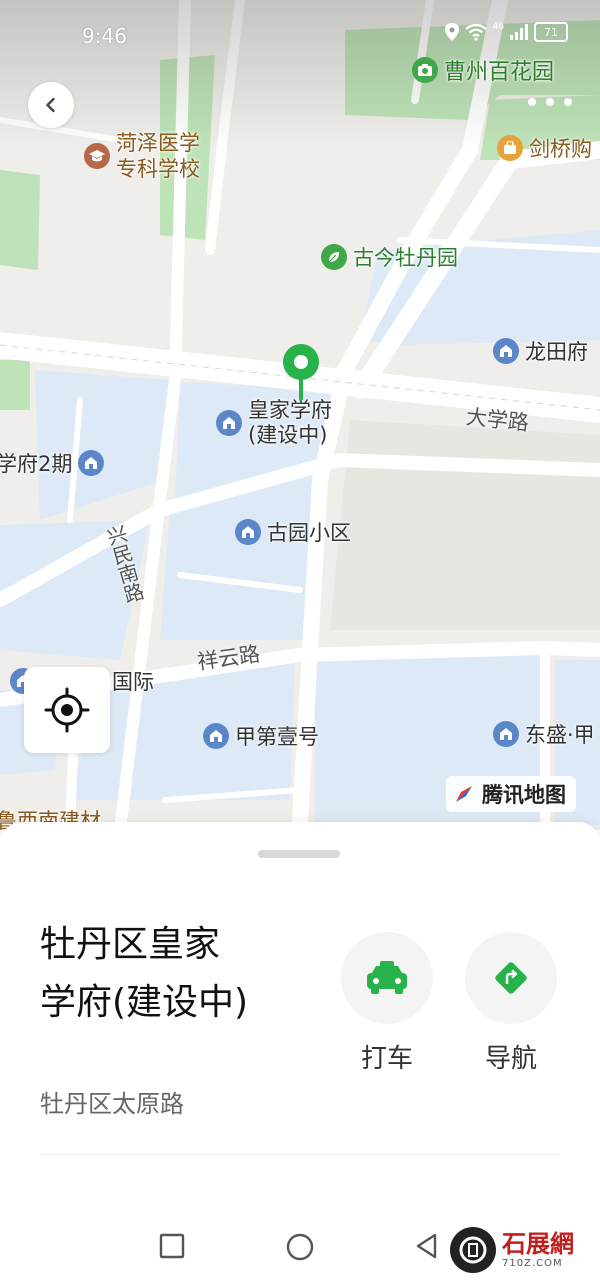  I want to click on poi-label-line2: (建设中), so click(288, 435).